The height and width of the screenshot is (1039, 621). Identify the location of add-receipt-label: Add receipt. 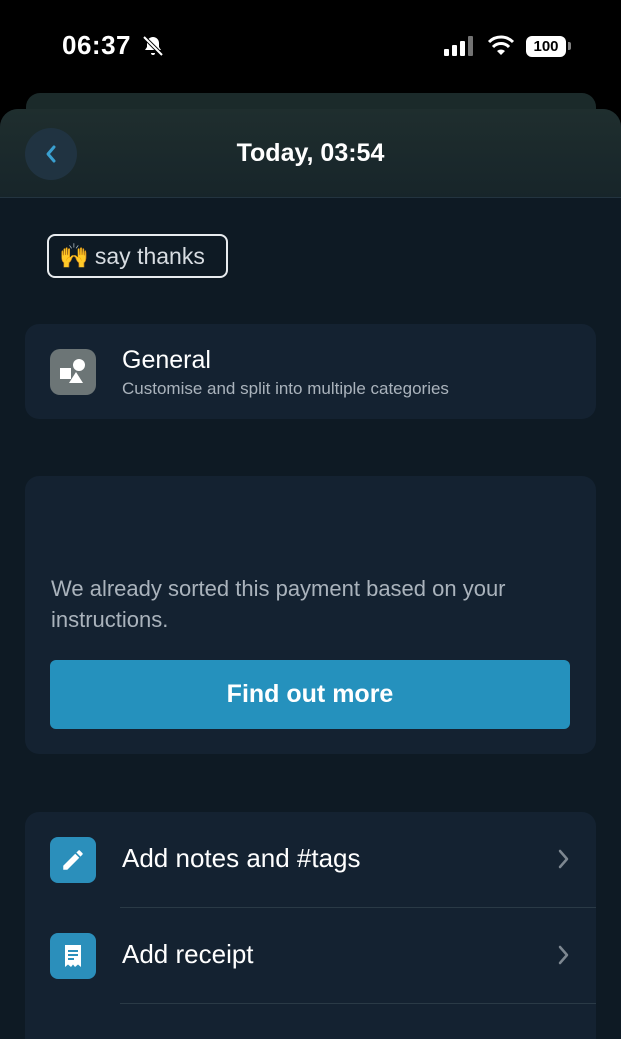
(188, 954).